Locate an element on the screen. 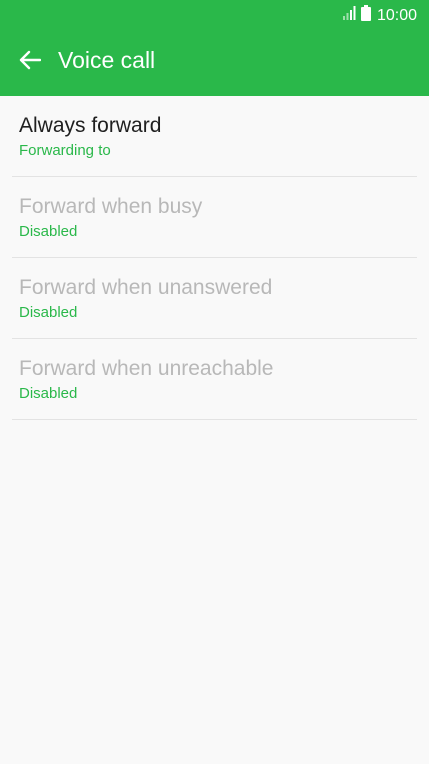 This screenshot has height=764, width=429. list-item-title: Forward when busy is located at coordinates (111, 206).